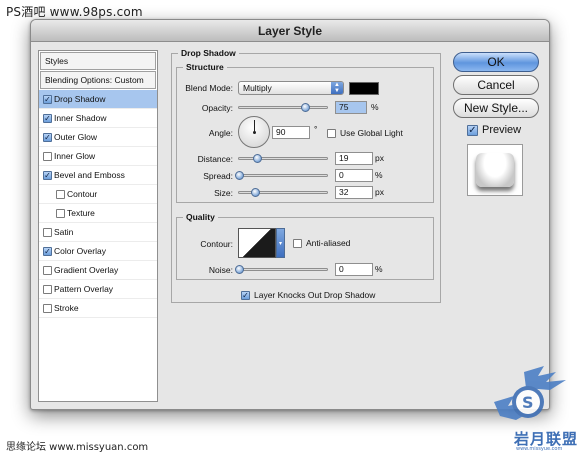  Describe the element at coordinates (283, 269) in the screenshot. I see `noise-slider-track` at that location.